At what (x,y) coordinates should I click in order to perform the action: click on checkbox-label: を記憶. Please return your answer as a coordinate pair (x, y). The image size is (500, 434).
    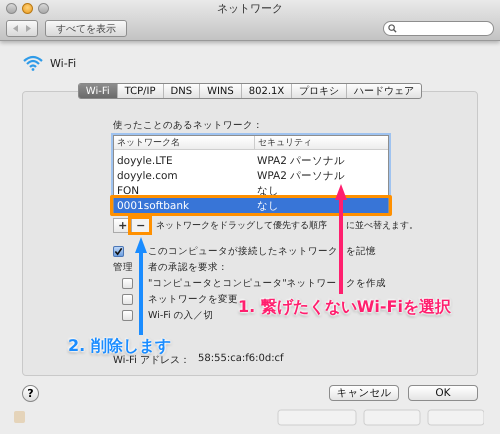
    Looking at the image, I should click on (361, 251).